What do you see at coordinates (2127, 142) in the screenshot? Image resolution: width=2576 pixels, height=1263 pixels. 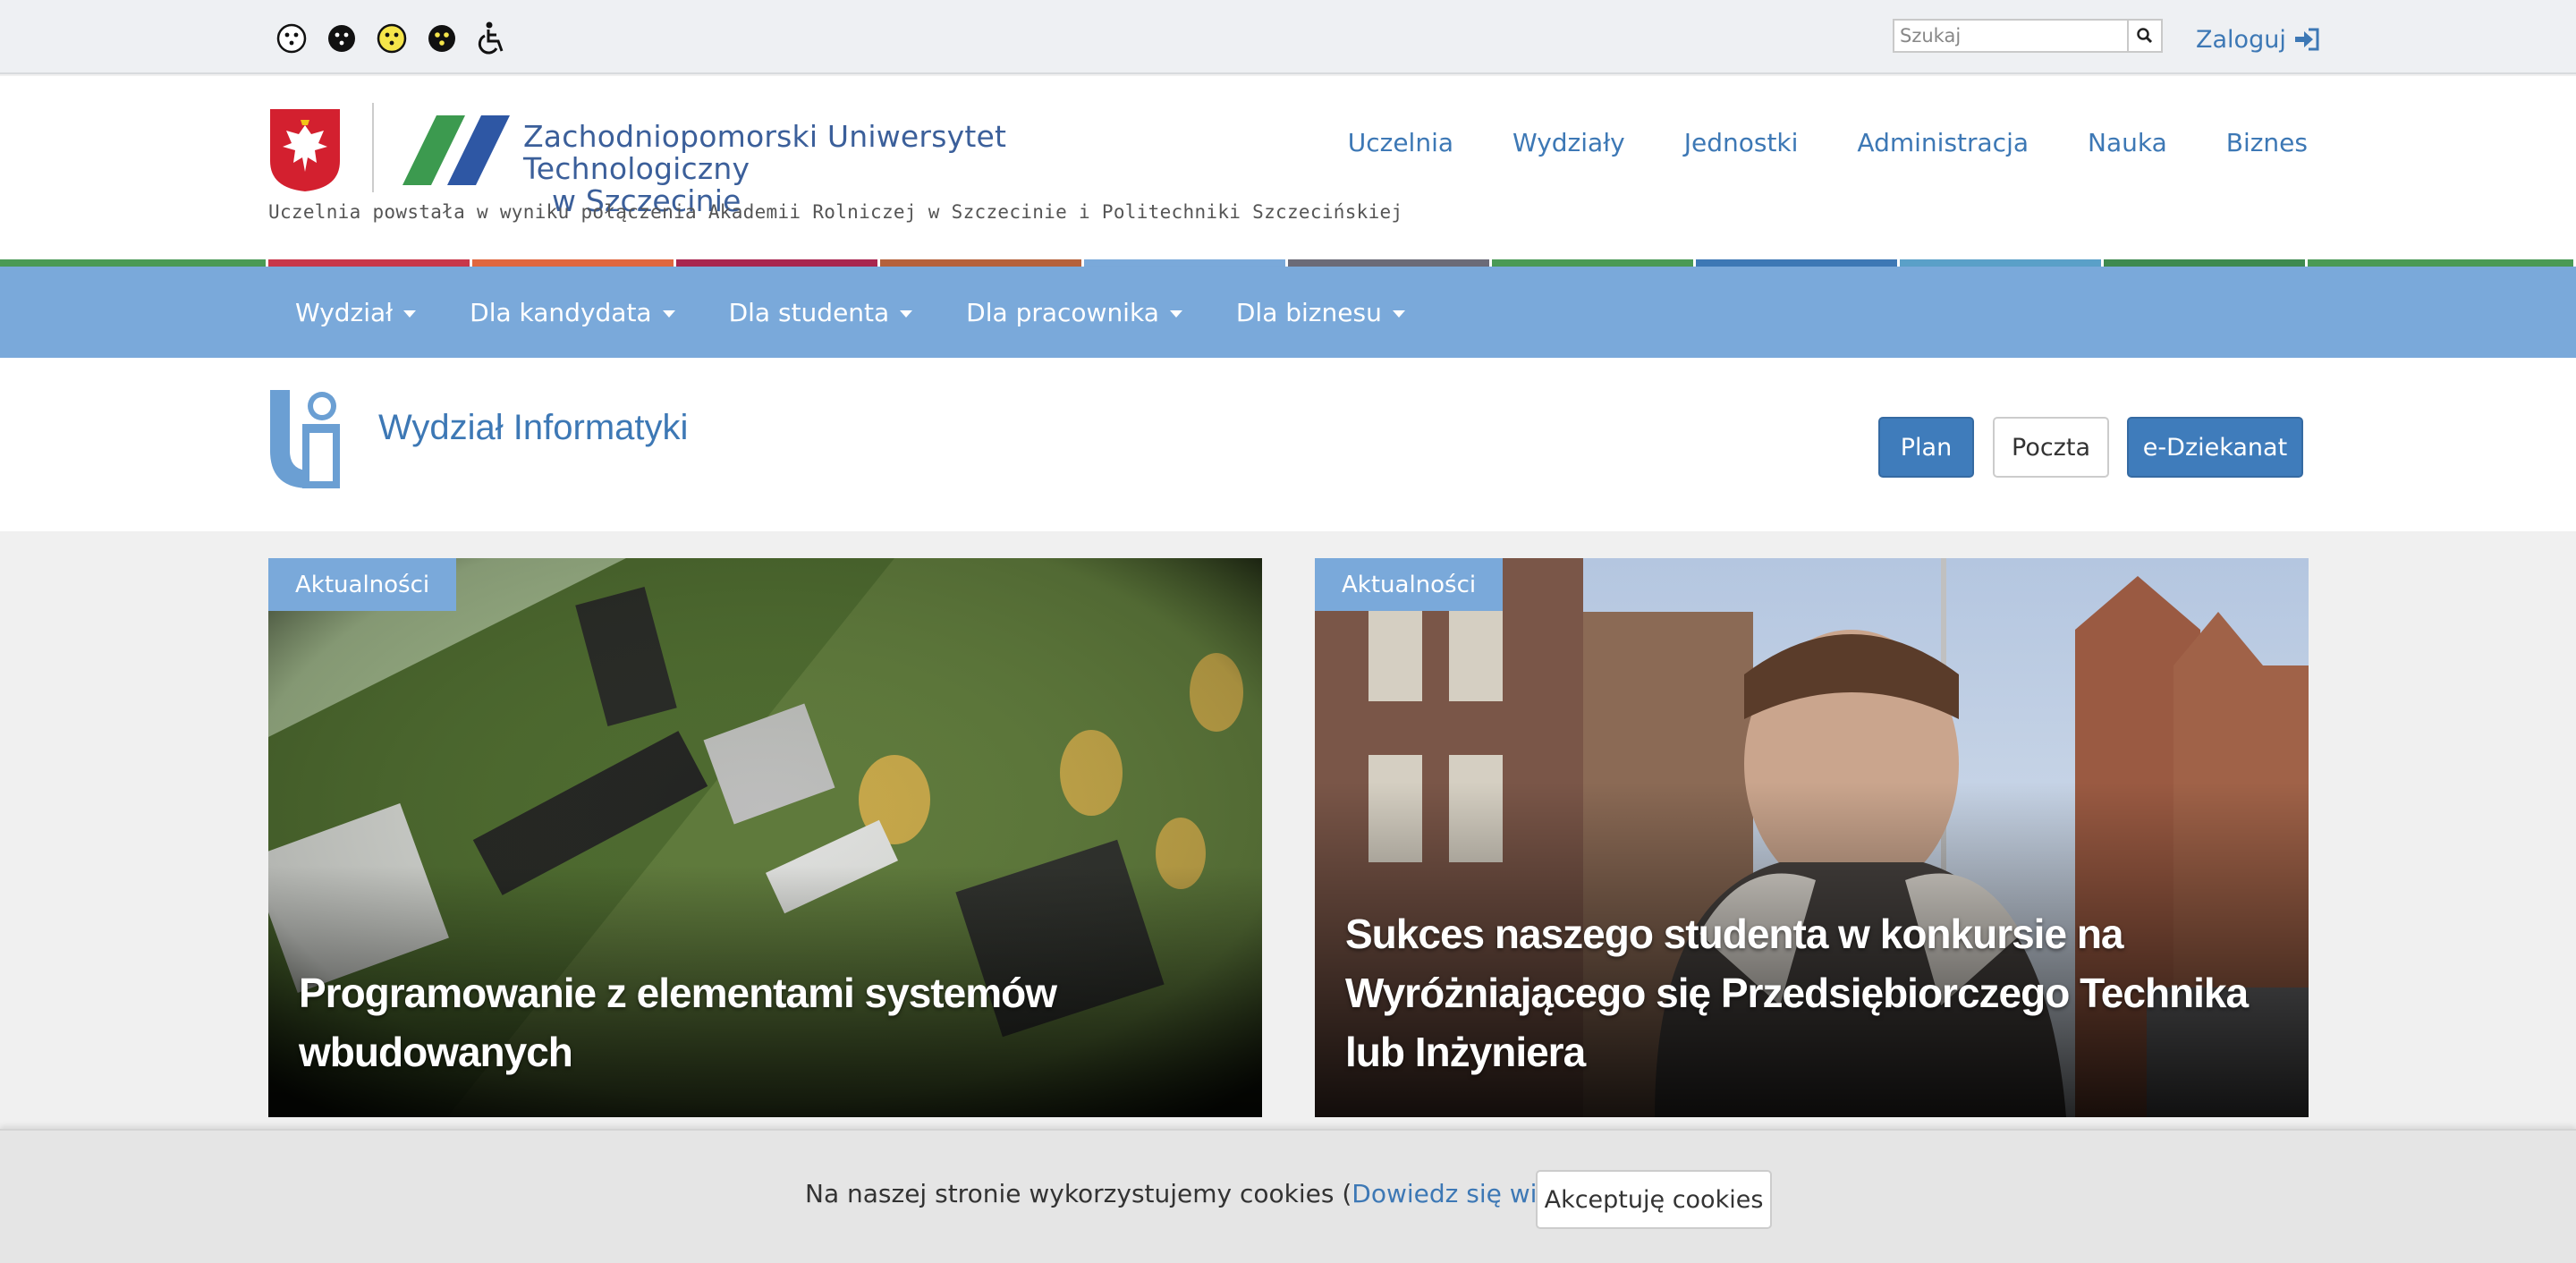 I see `nav-nauka: Nauka` at bounding box center [2127, 142].